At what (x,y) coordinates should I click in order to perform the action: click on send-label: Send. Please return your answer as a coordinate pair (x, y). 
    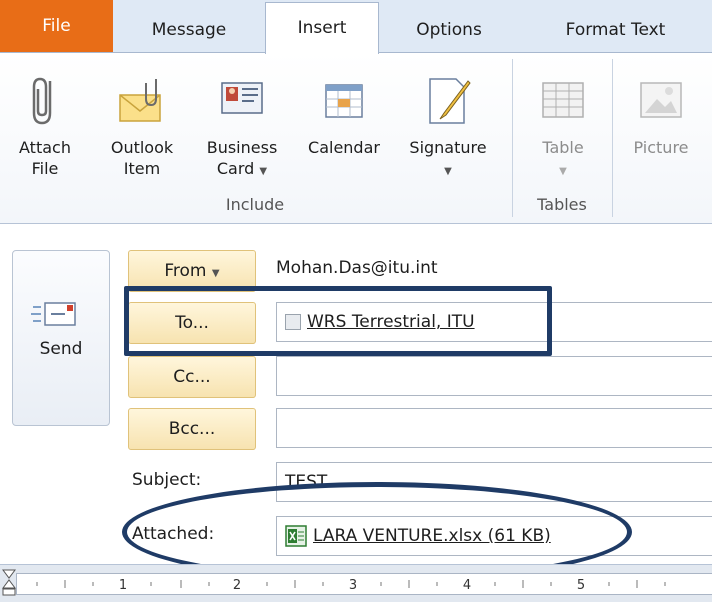
    Looking at the image, I should click on (61, 349).